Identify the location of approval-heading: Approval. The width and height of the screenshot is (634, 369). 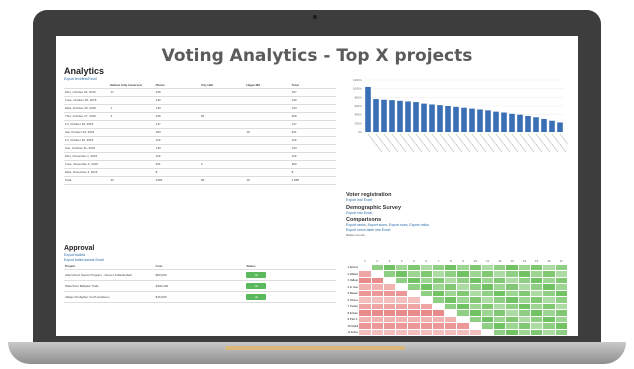
(79, 248).